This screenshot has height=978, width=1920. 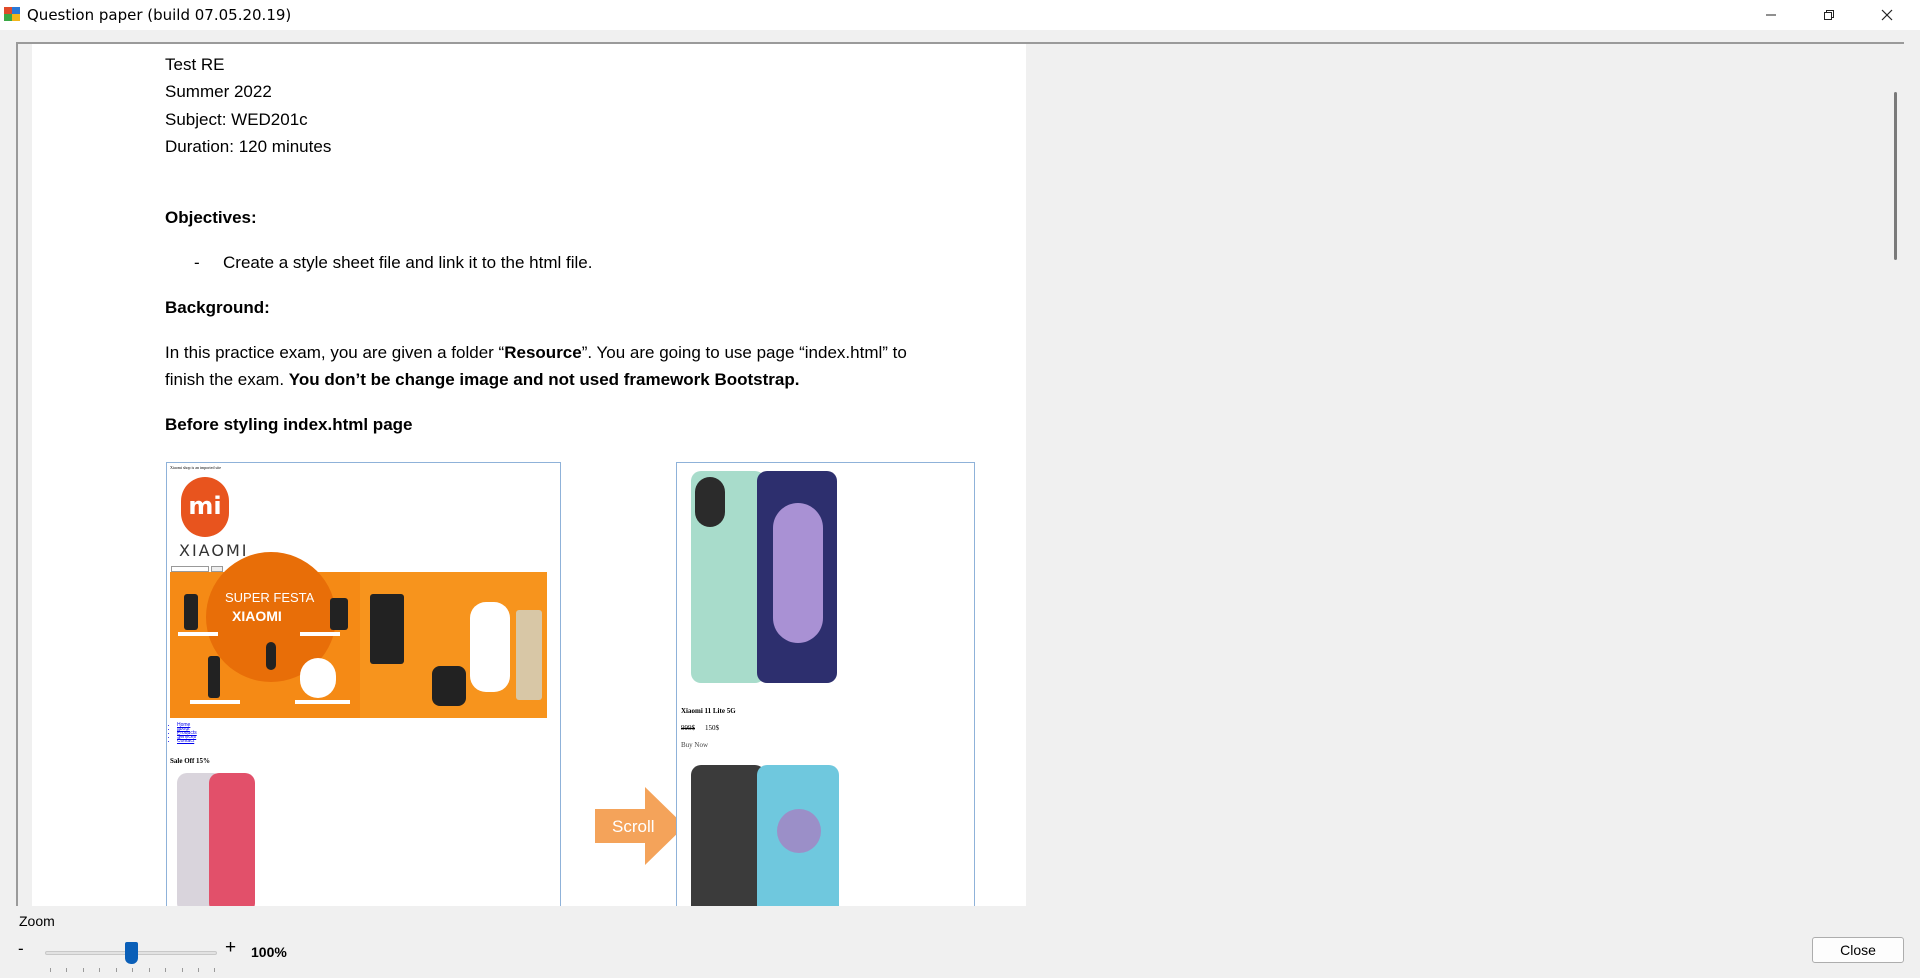 What do you see at coordinates (230, 948) in the screenshot?
I see `zoom-in-button: +` at bounding box center [230, 948].